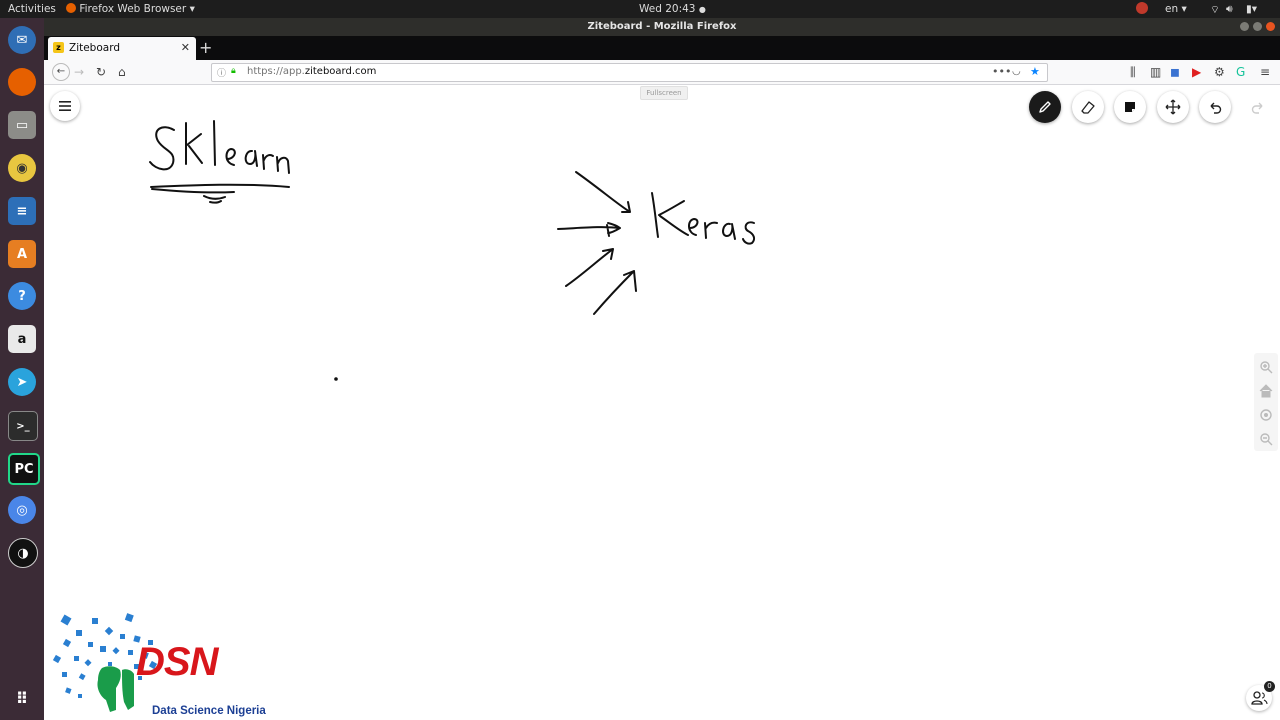 This screenshot has height=720, width=1280. I want to click on language-indicator: en ▾, so click(1176, 9).